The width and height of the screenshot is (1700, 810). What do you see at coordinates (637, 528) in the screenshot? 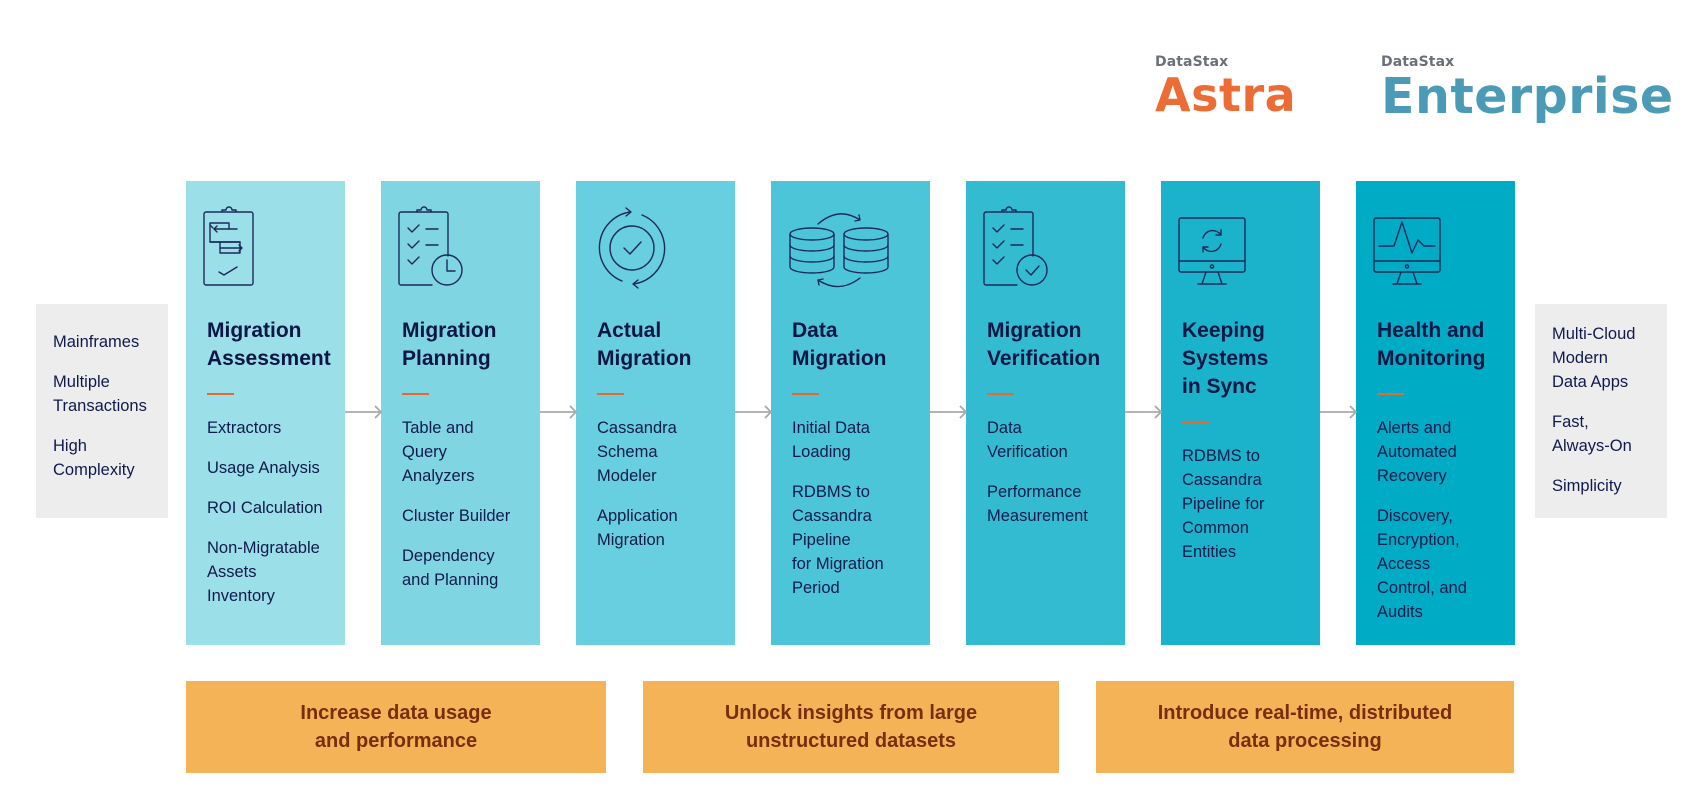
I see `stage-item: Application Migration` at bounding box center [637, 528].